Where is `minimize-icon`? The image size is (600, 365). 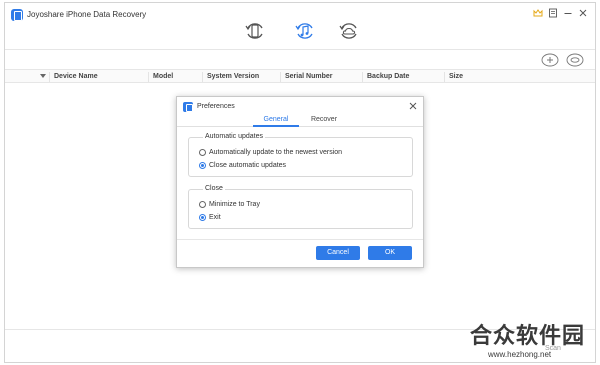 minimize-icon is located at coordinates (568, 13).